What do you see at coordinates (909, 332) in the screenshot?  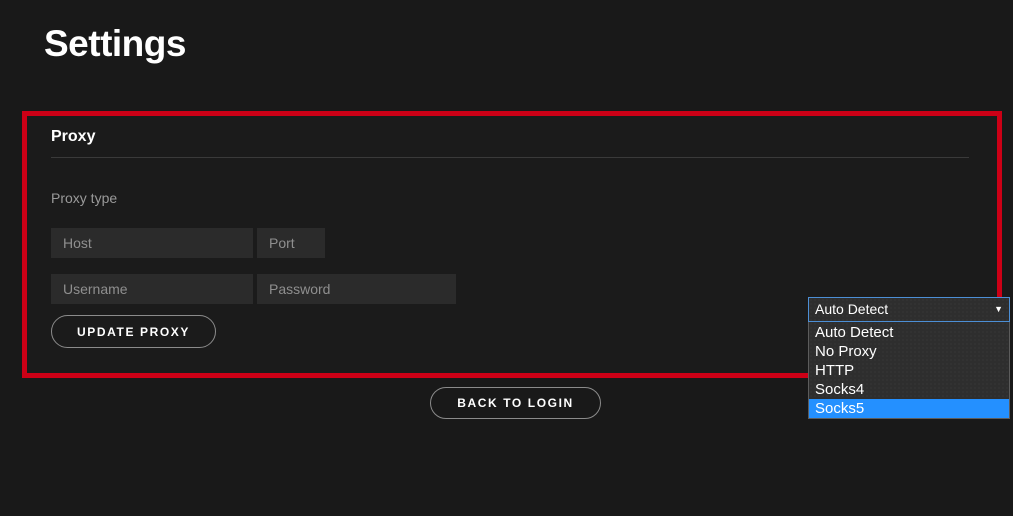 I see `proxy-type-option: Auto Detect` at bounding box center [909, 332].